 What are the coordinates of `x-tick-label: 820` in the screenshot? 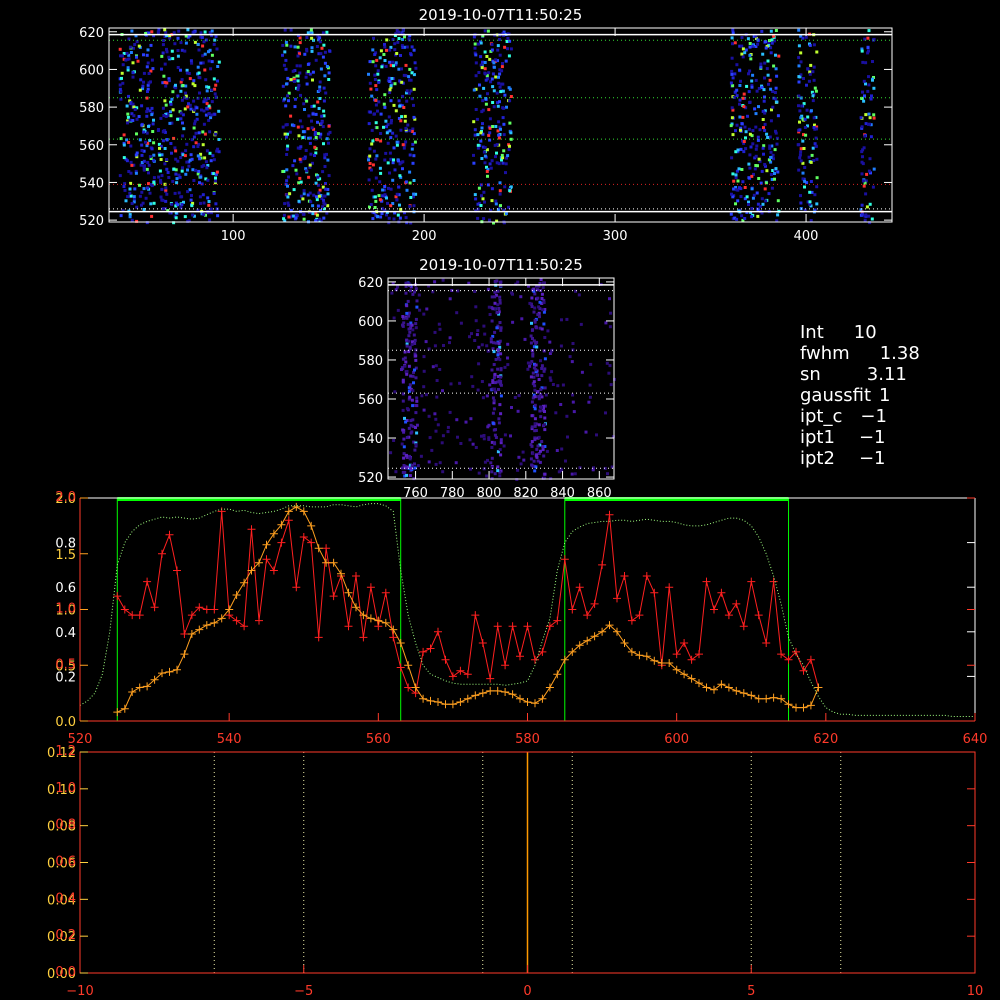 It's located at (525, 493).